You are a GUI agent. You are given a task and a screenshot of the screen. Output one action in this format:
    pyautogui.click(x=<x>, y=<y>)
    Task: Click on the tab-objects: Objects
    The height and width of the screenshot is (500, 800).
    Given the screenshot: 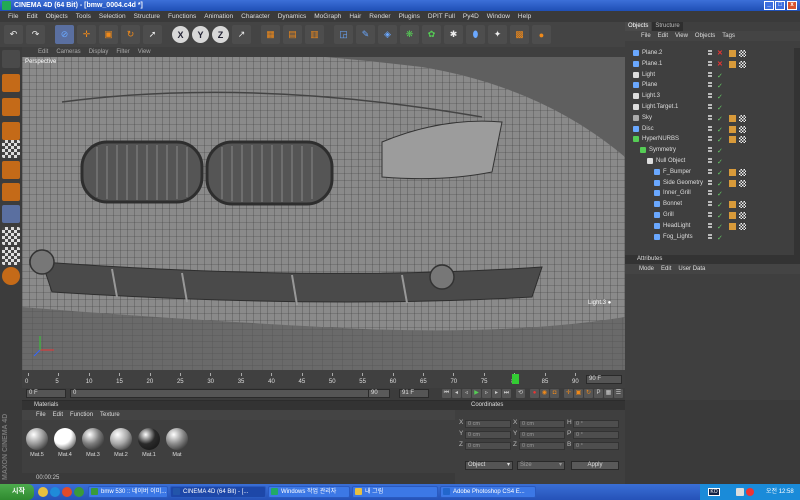 What is the action you would take?
    pyautogui.click(x=638, y=26)
    